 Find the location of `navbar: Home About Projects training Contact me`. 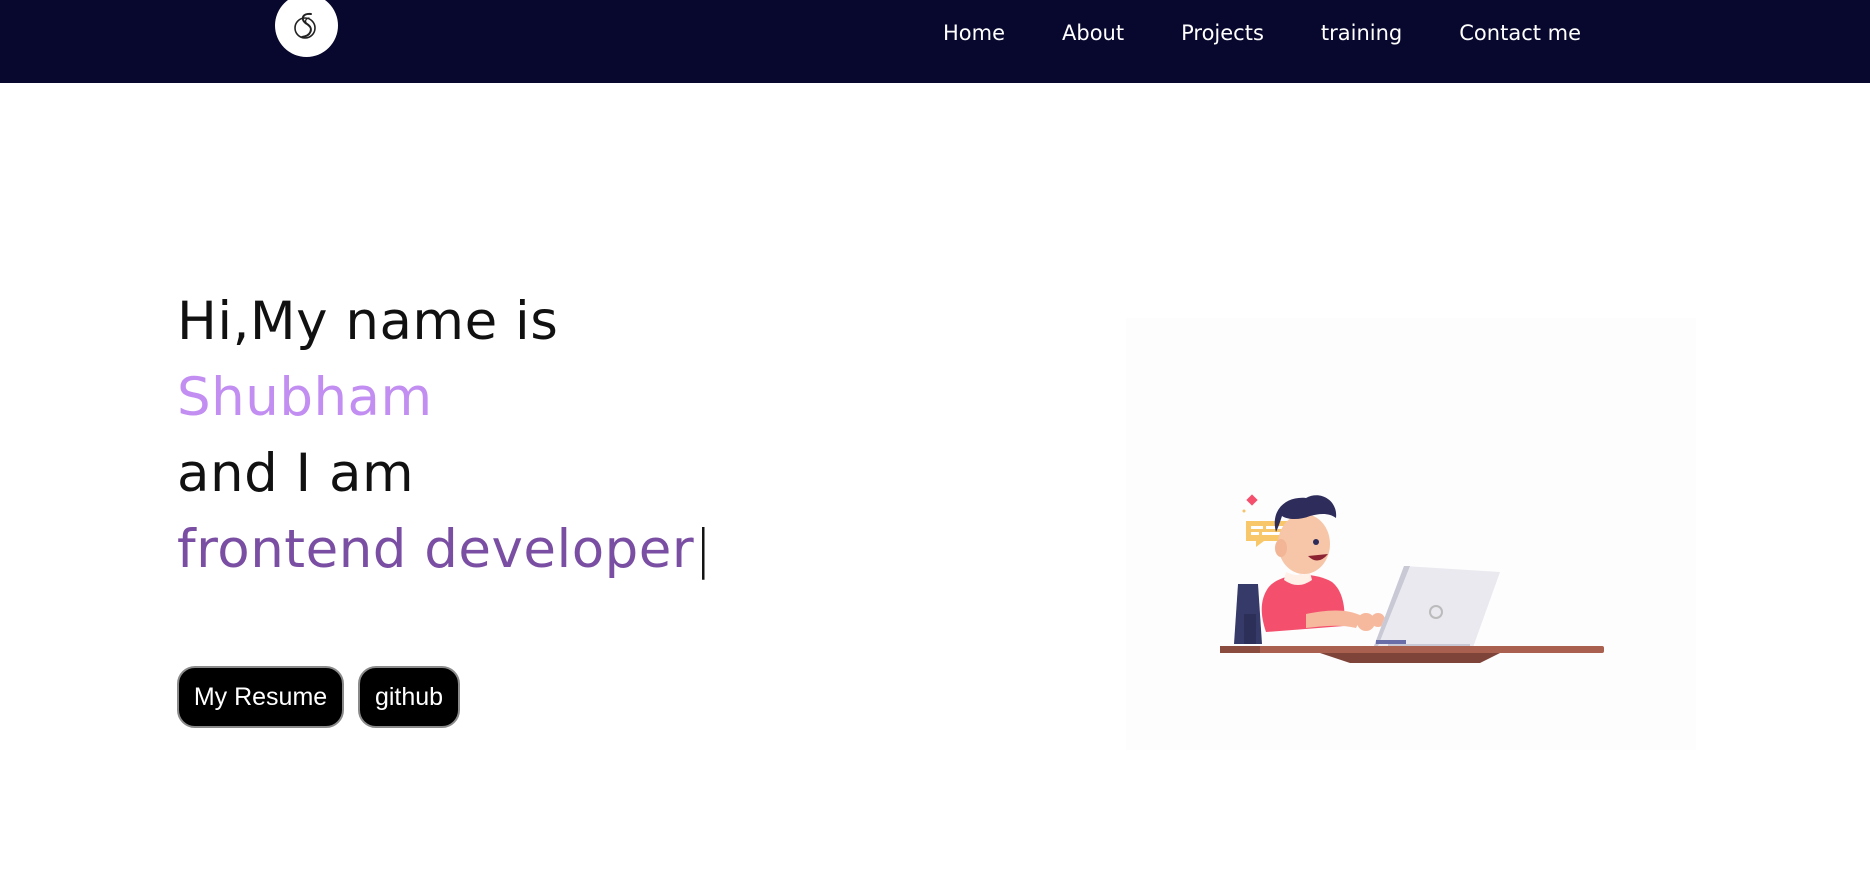

navbar: Home About Projects training Contact me is located at coordinates (935, 41).